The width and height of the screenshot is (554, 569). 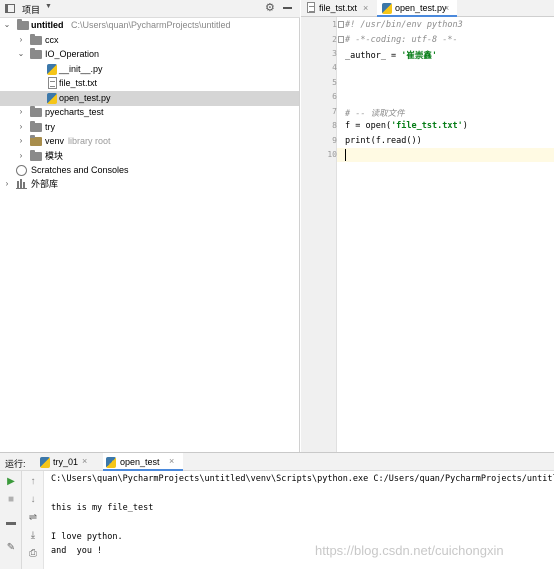 What do you see at coordinates (334, 125) in the screenshot?
I see `line-number: 8` at bounding box center [334, 125].